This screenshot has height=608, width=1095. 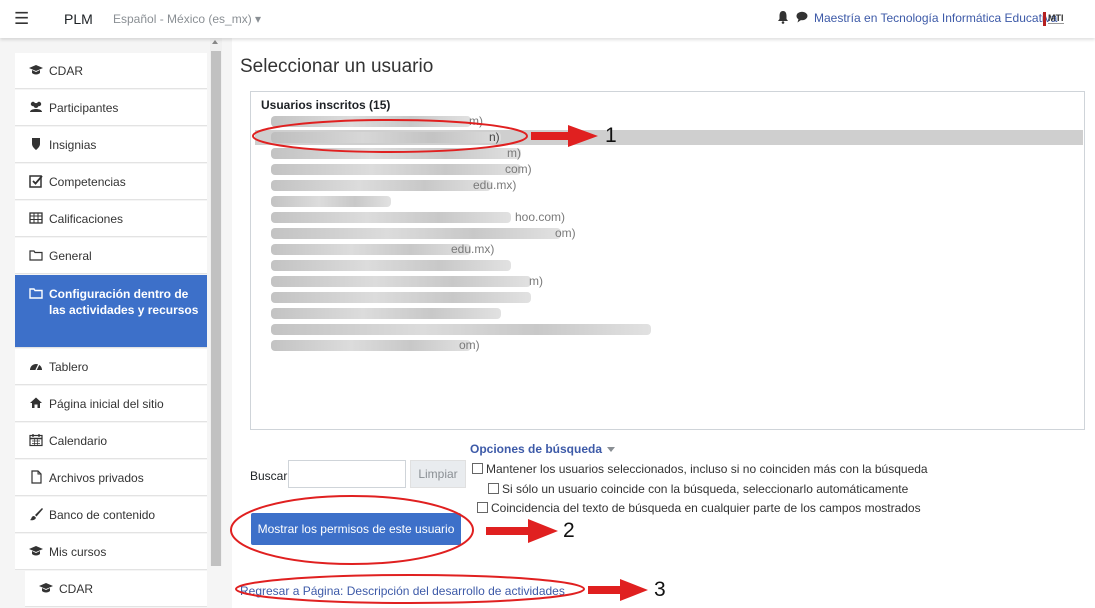 I want to click on paint-brush-icon, so click(x=36, y=514).